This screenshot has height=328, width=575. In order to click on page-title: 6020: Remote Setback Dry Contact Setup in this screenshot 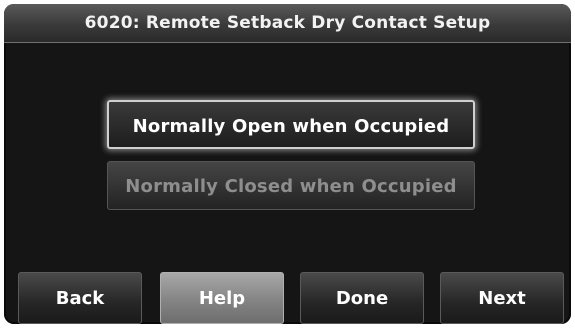, I will do `click(287, 23)`.